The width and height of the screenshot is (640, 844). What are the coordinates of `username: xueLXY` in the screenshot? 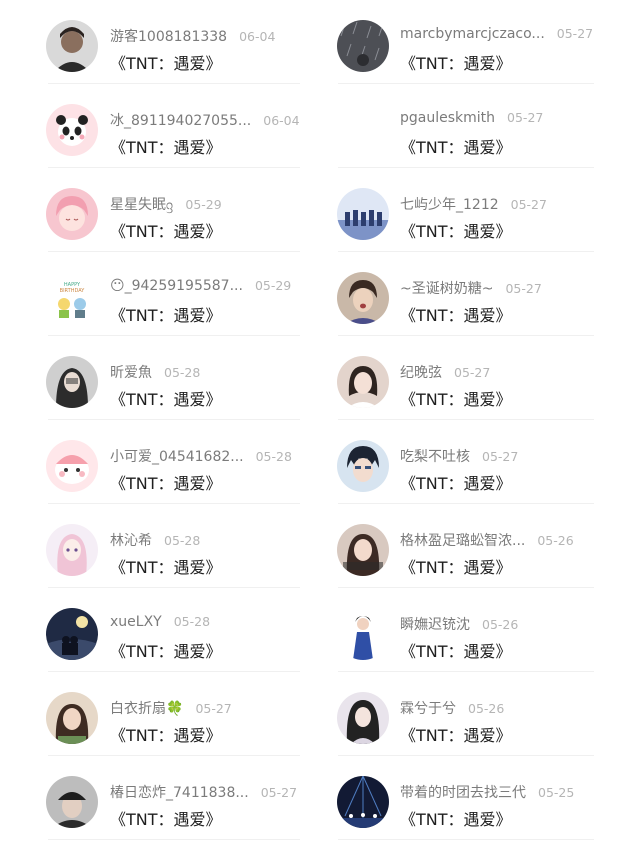 It's located at (136, 622).